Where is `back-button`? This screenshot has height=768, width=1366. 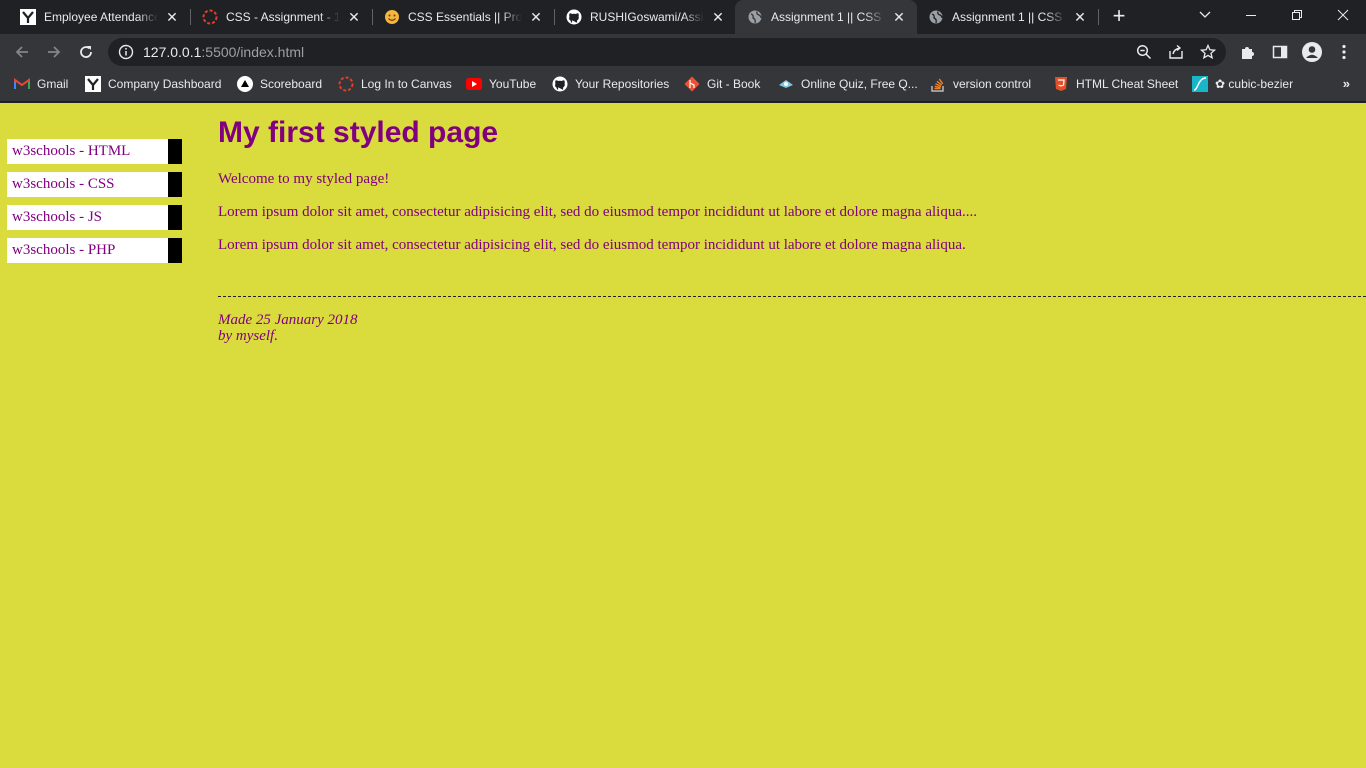
back-button is located at coordinates (22, 52).